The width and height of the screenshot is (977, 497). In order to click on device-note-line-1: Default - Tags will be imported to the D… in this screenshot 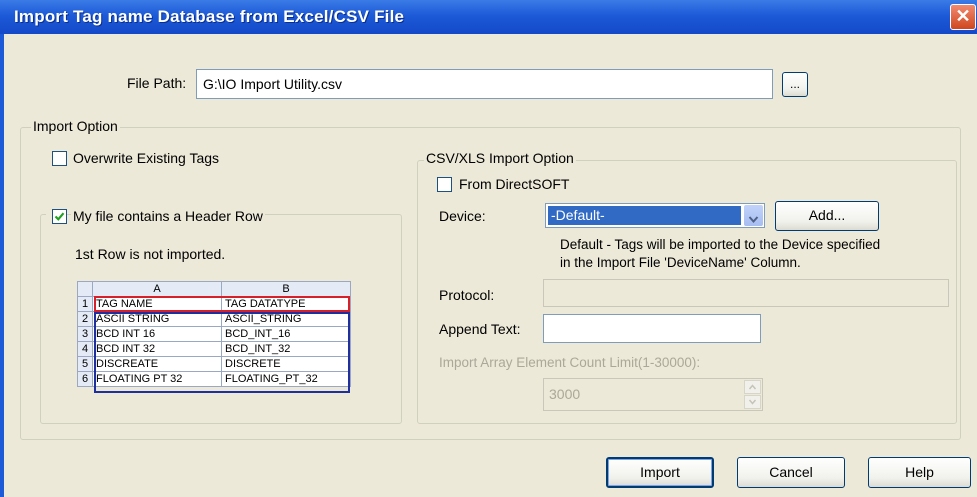, I will do `click(720, 244)`.